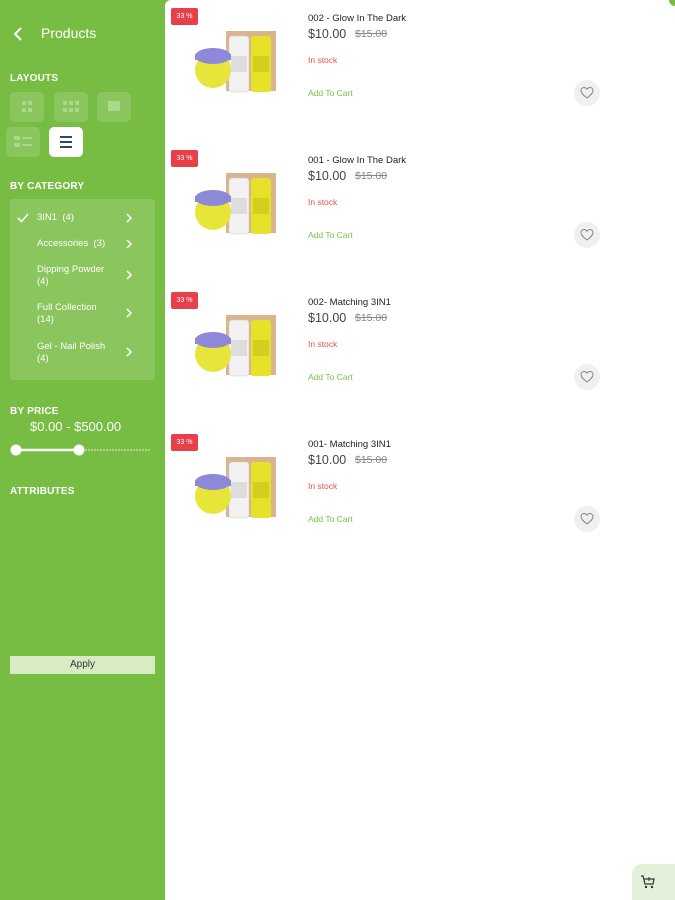 This screenshot has height=900, width=675. Describe the element at coordinates (71, 269) in the screenshot. I see `category-name: Dipping Powder` at that location.